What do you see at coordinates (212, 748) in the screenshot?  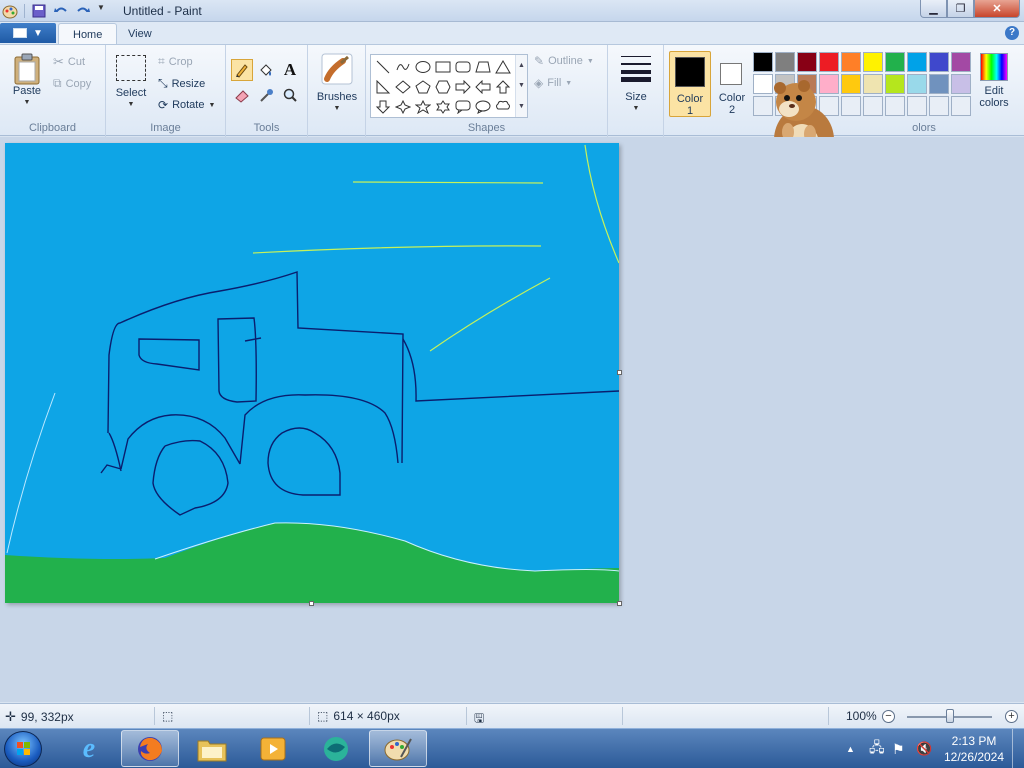 I see `taskbar-file-explorer` at bounding box center [212, 748].